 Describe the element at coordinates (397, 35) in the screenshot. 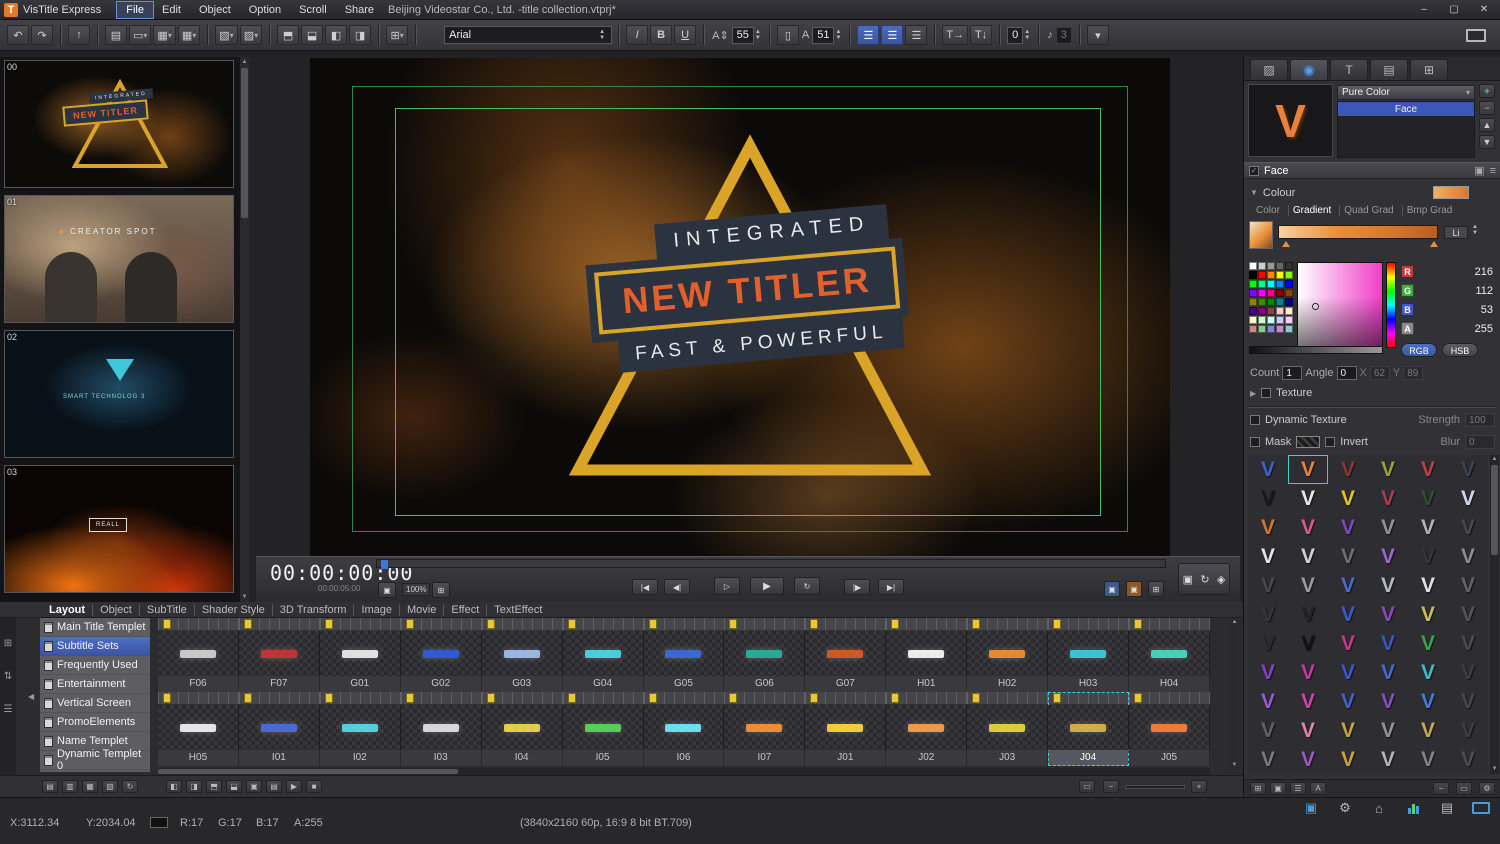

I see `table-button: ⊞ ▾` at that location.